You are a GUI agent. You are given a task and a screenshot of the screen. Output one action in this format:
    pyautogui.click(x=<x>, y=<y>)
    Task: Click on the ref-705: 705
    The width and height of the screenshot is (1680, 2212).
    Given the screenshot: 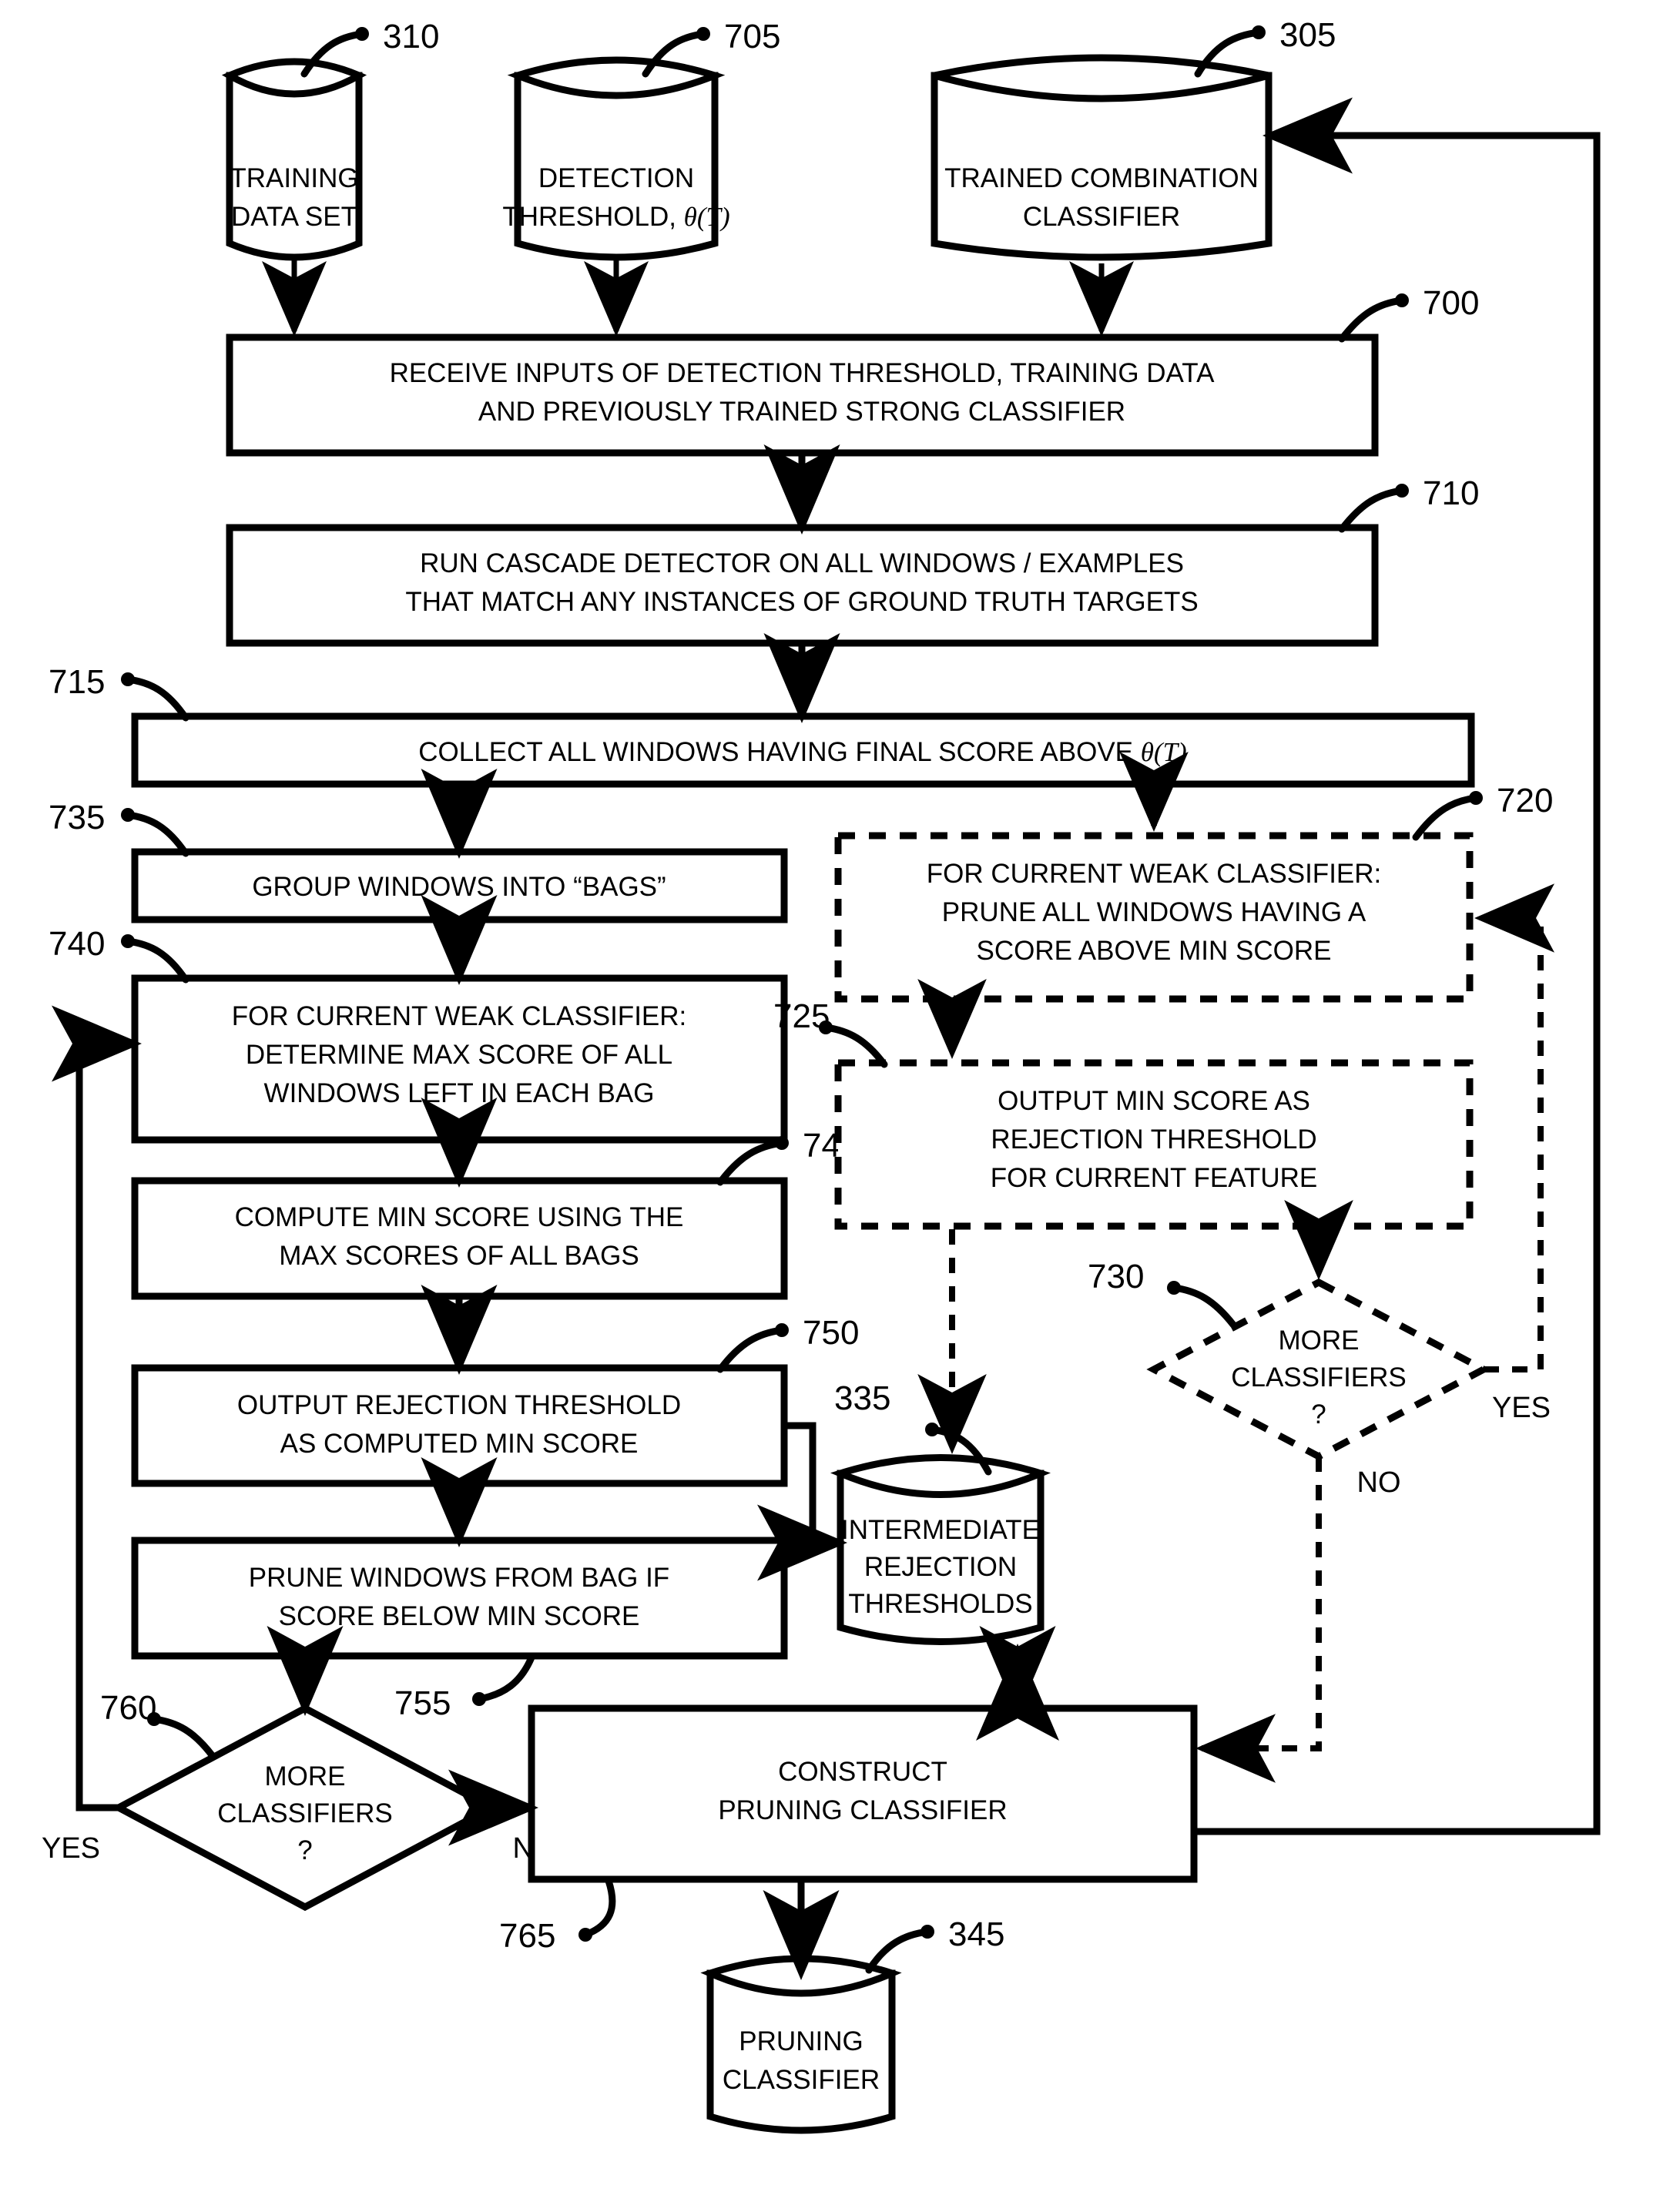 What is the action you would take?
    pyautogui.click(x=752, y=36)
    